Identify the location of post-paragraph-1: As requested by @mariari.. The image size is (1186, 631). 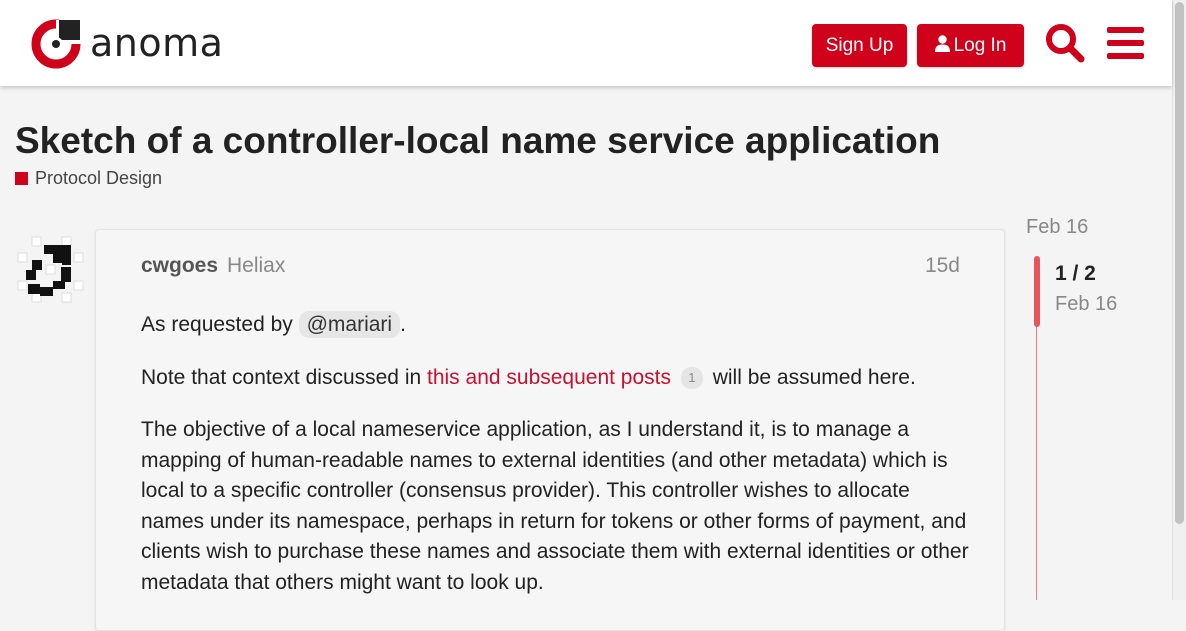
(273, 324).